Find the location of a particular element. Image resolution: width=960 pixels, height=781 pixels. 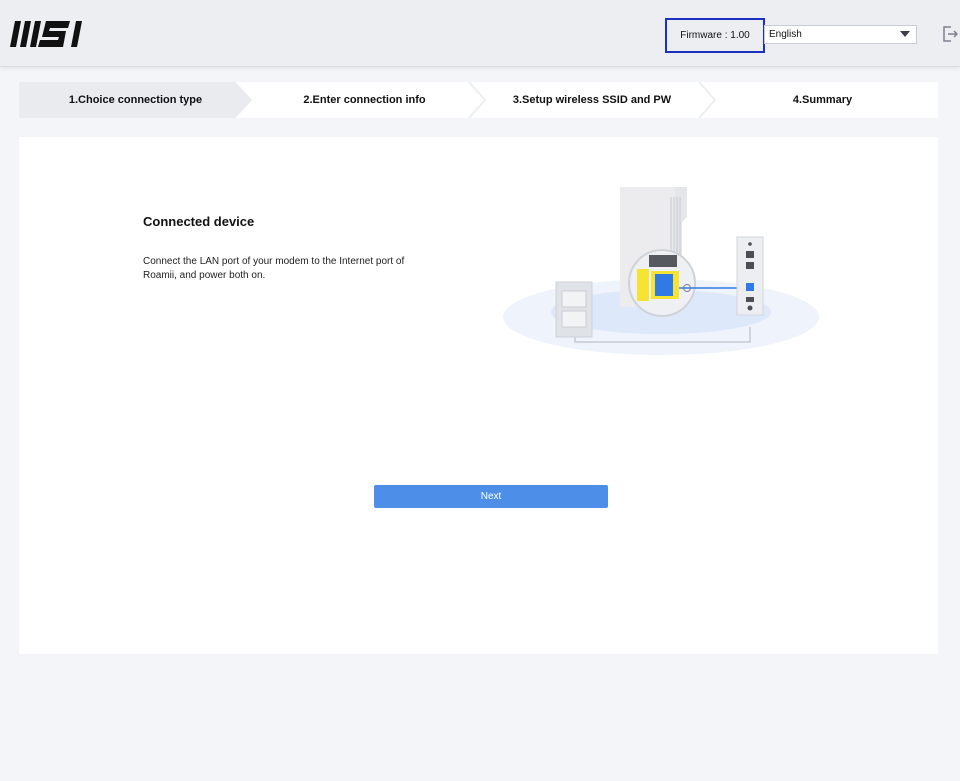

step-label: 3.Setup wireless SSID and PW is located at coordinates (592, 100).